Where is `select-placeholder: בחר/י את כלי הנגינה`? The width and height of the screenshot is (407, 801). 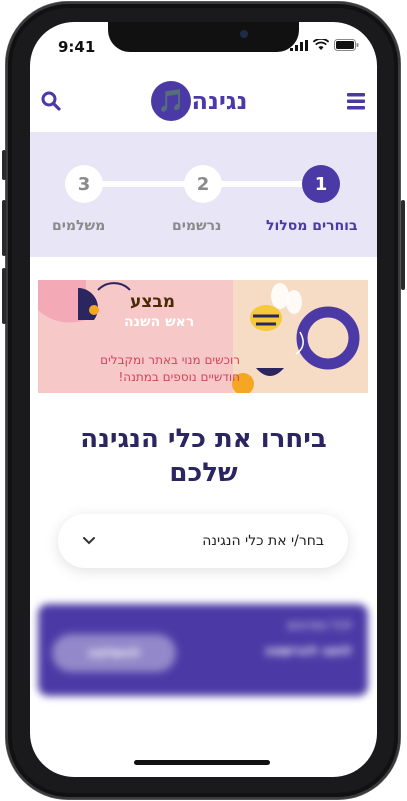
select-placeholder: בחר/י את כלי הנגינה is located at coordinates (263, 541).